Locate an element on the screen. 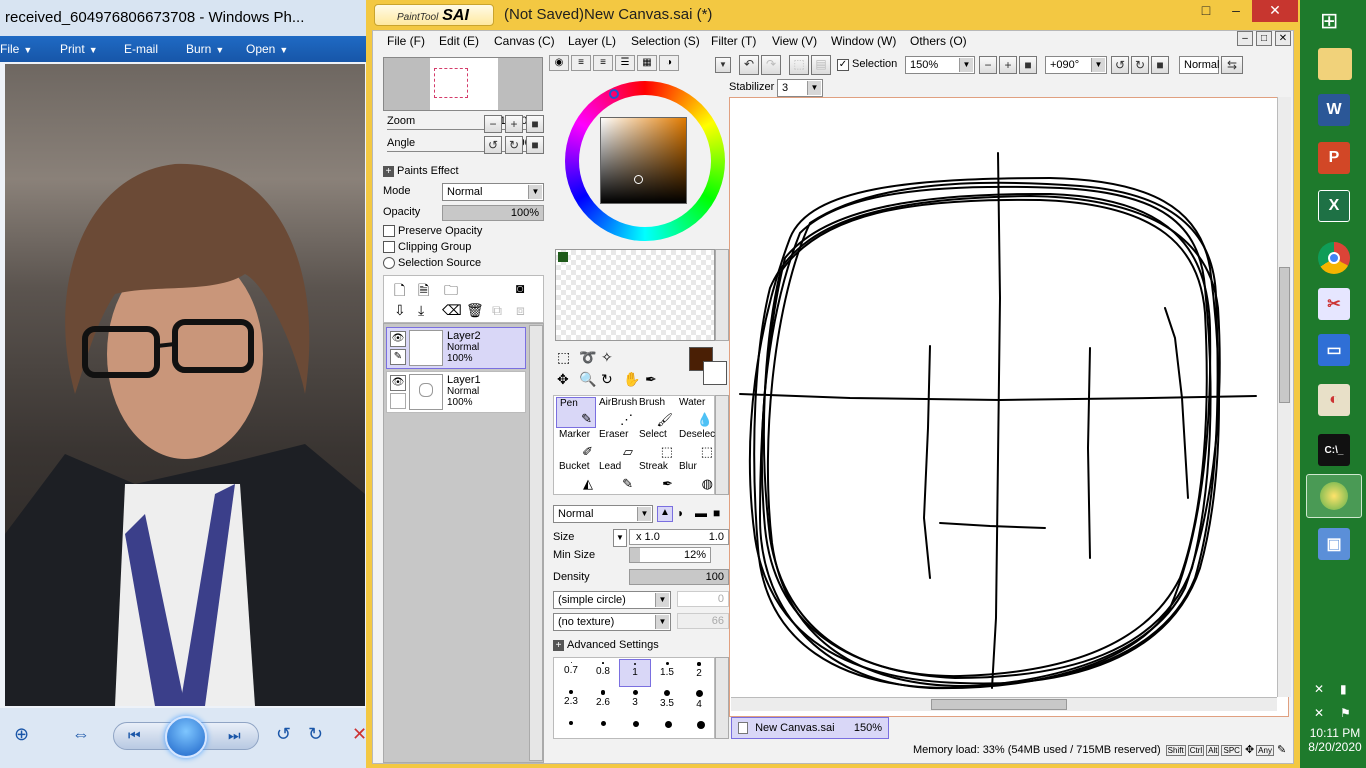  edit-lock-icon is located at coordinates (398, 401).